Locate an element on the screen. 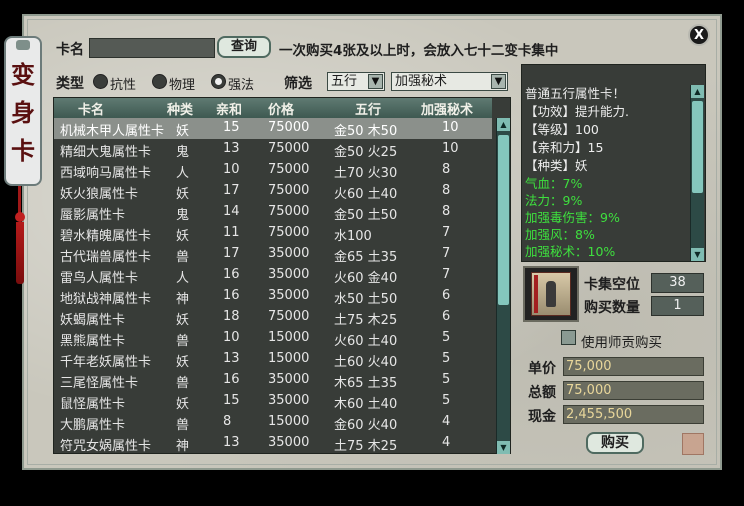 The height and width of the screenshot is (506, 744). cell-kind: 人 is located at coordinates (183, 278).